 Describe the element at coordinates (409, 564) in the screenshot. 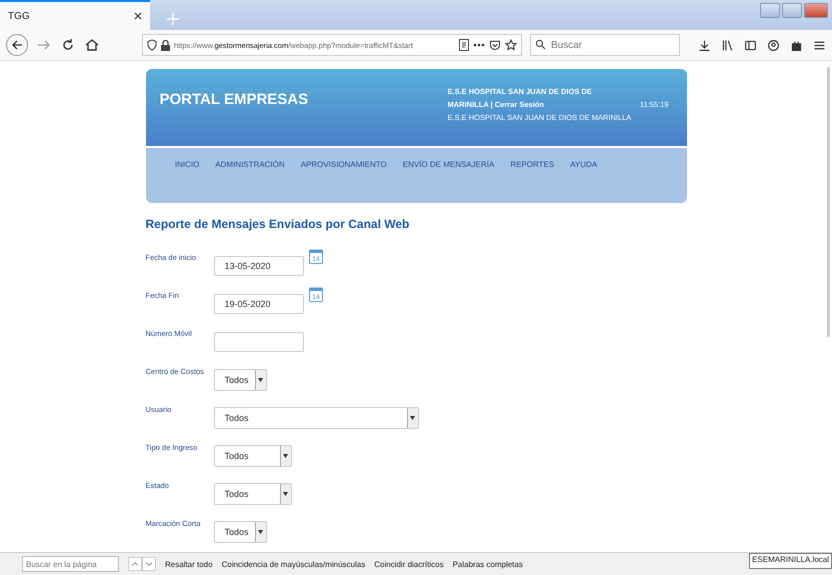

I see `find-option: Coincidir diacríticos` at that location.